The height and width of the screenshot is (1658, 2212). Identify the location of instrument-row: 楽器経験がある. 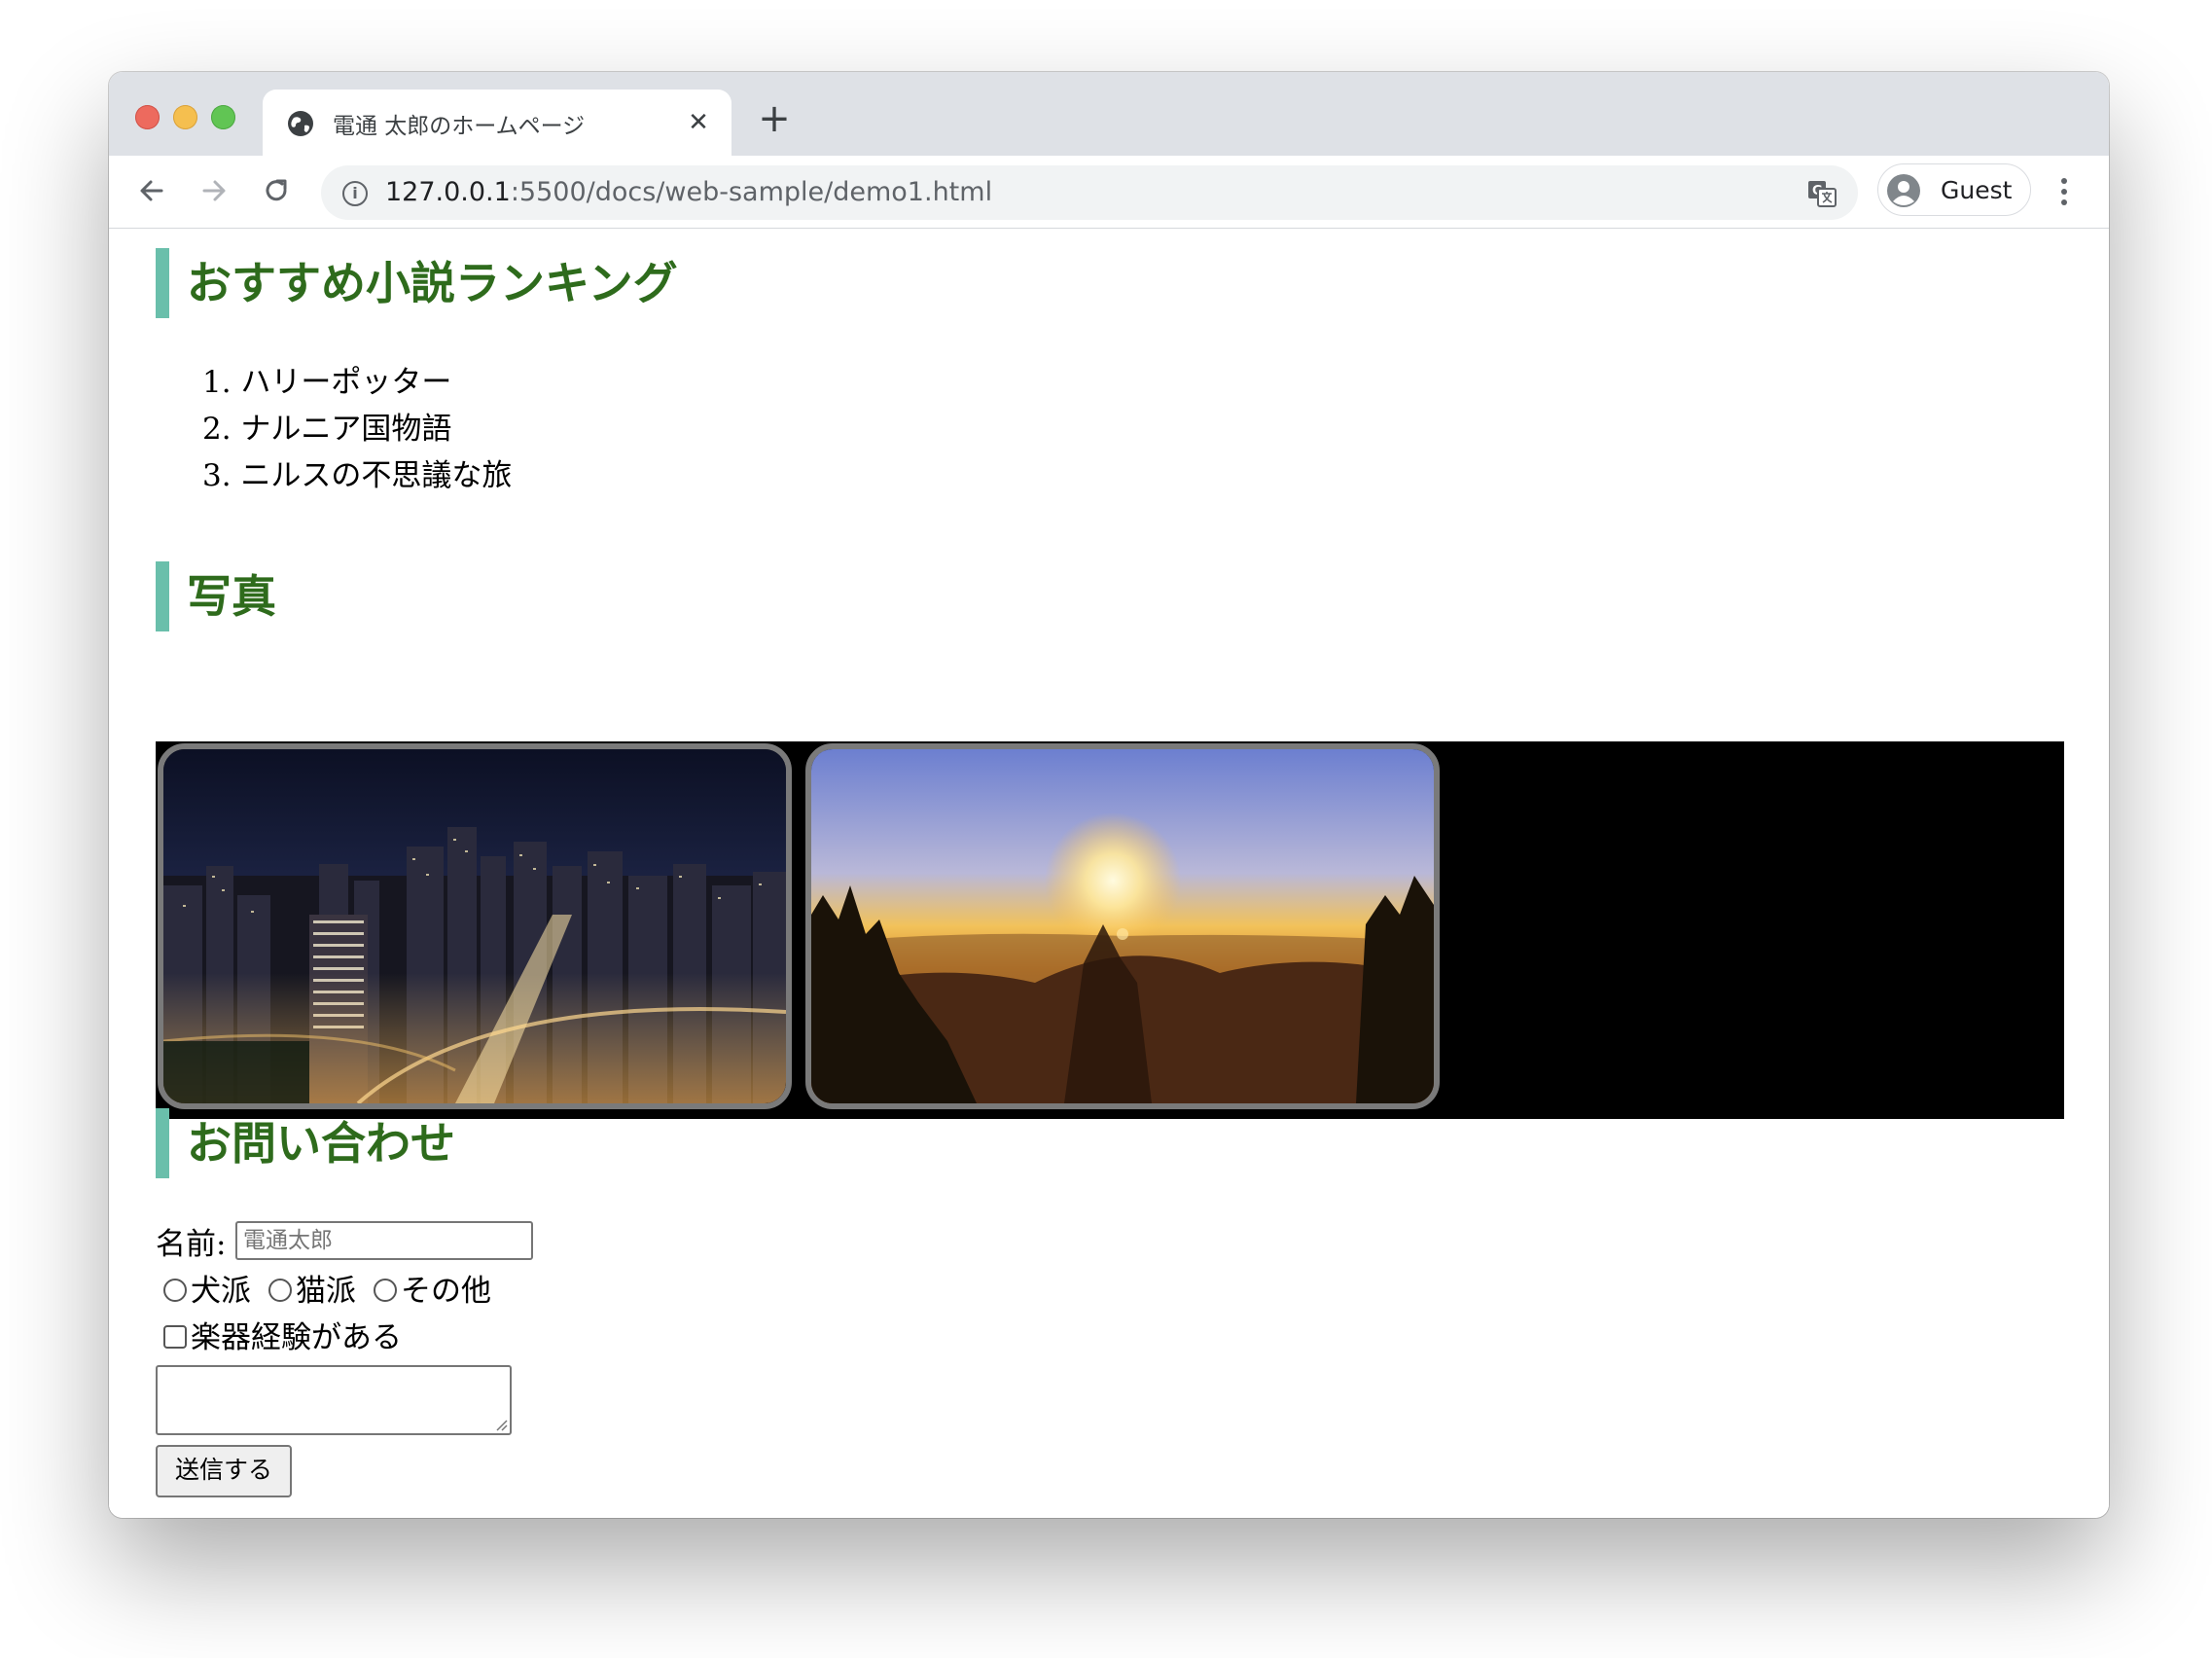
(279, 1334).